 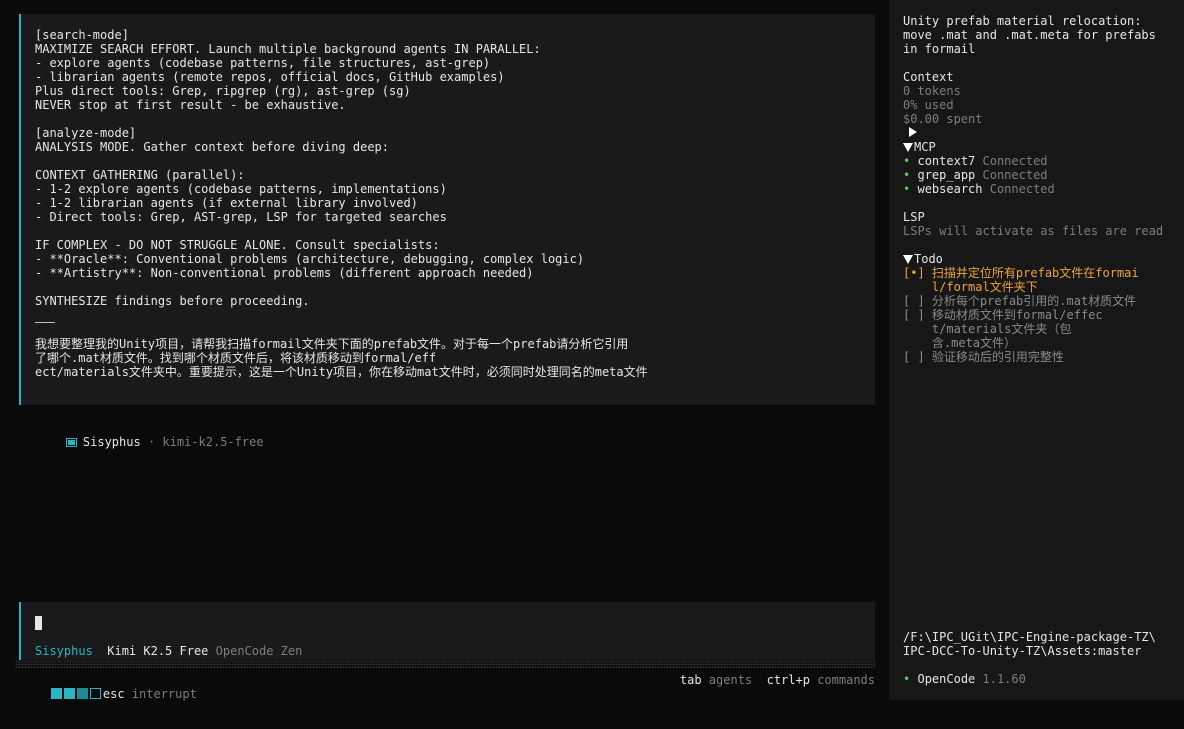 What do you see at coordinates (1043, 147) in the screenshot?
I see `mcp-heading: MCP` at bounding box center [1043, 147].